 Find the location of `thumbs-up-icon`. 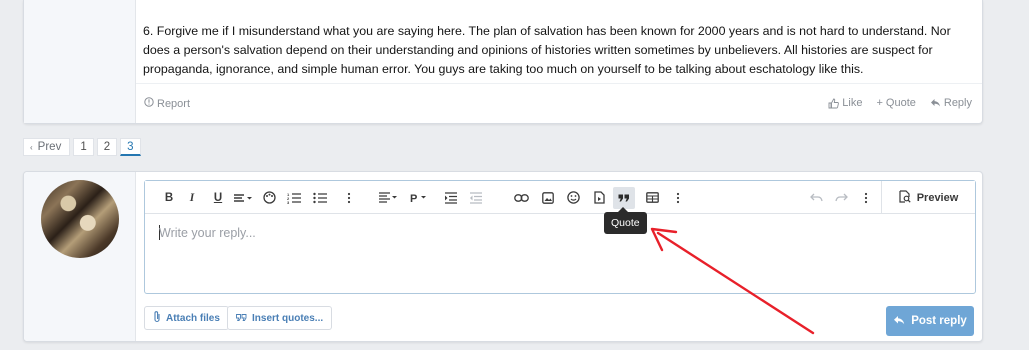

thumbs-up-icon is located at coordinates (834, 103).